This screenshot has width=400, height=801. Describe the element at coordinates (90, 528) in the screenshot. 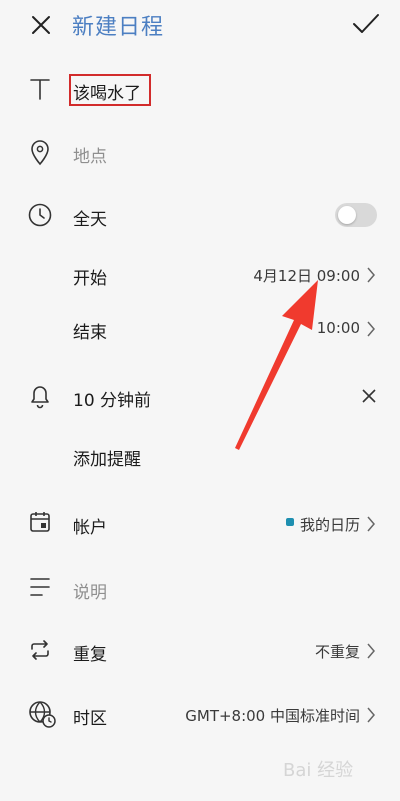

I see `account-label: 帐户` at that location.